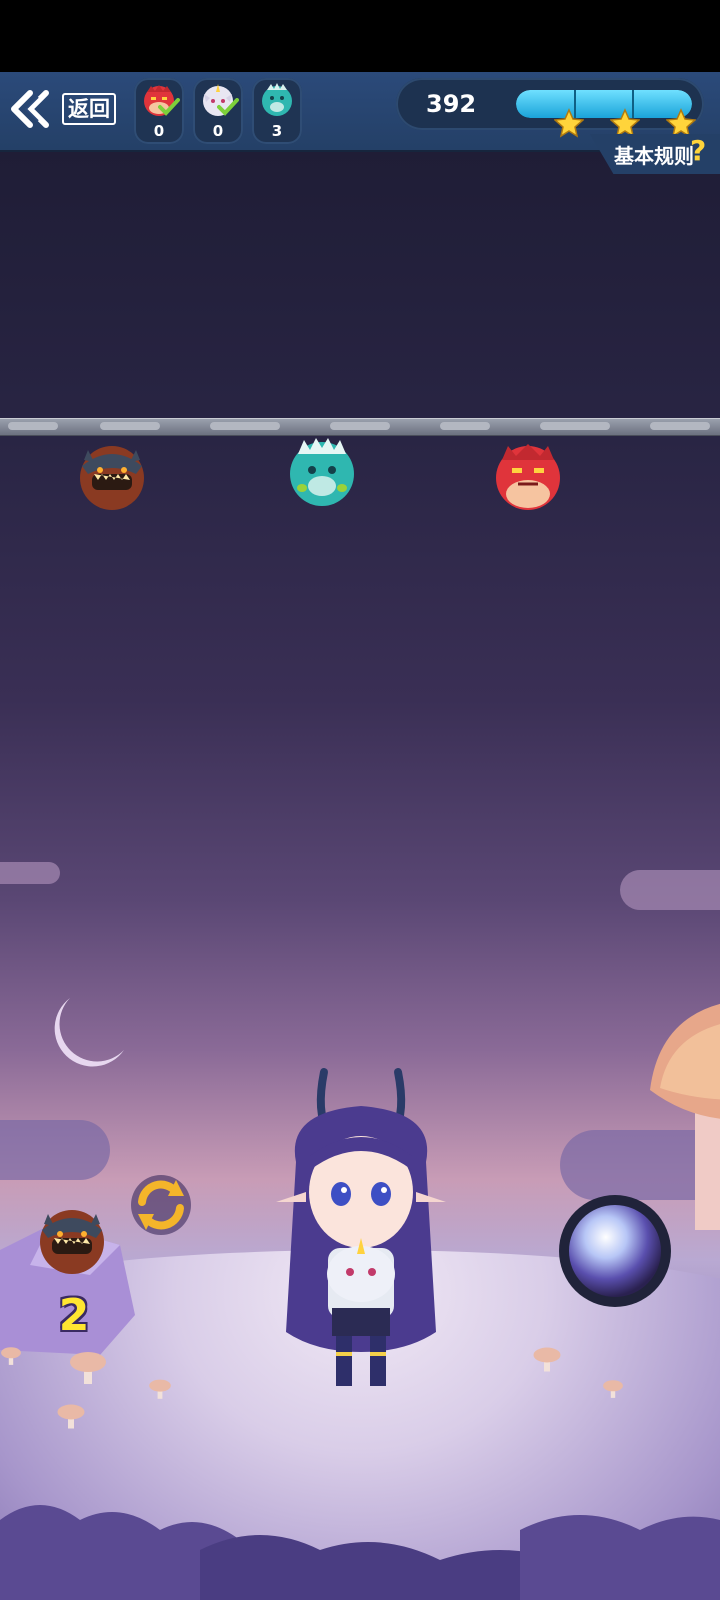 This screenshot has height=1600, width=720. Describe the element at coordinates (89, 1032) in the screenshot. I see `crescent-moon-icon` at that location.